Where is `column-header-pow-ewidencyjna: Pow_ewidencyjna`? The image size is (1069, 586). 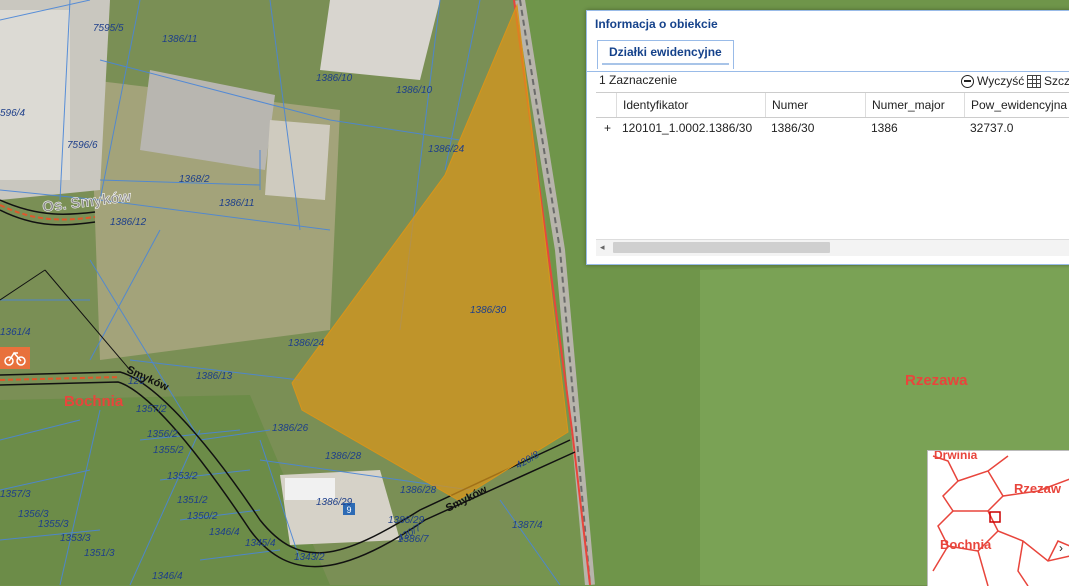 column-header-pow-ewidencyjna: Pow_ewidencyjna is located at coordinates (1016, 105).